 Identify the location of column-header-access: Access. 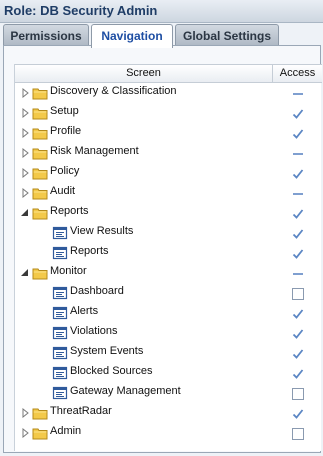
(297, 73).